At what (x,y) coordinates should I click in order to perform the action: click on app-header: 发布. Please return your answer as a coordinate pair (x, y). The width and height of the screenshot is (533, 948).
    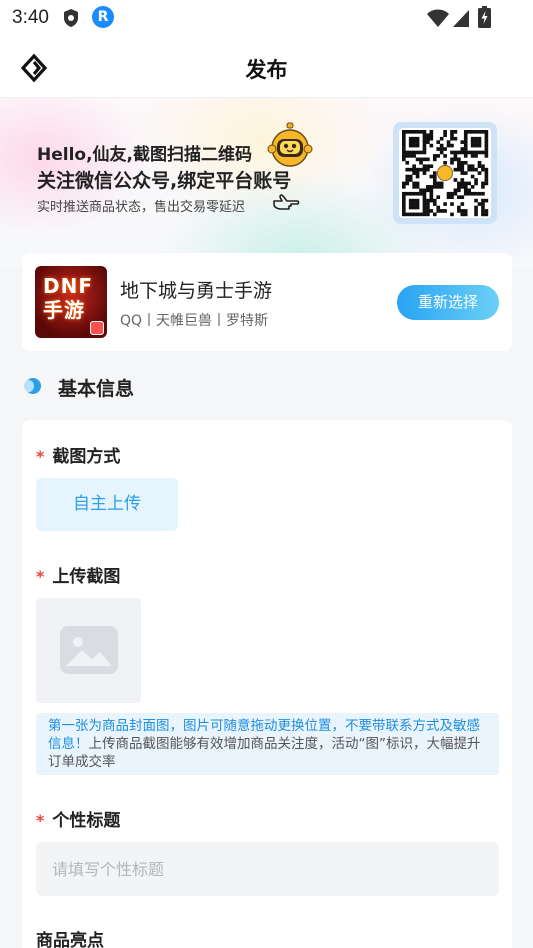
    Looking at the image, I should click on (266, 67).